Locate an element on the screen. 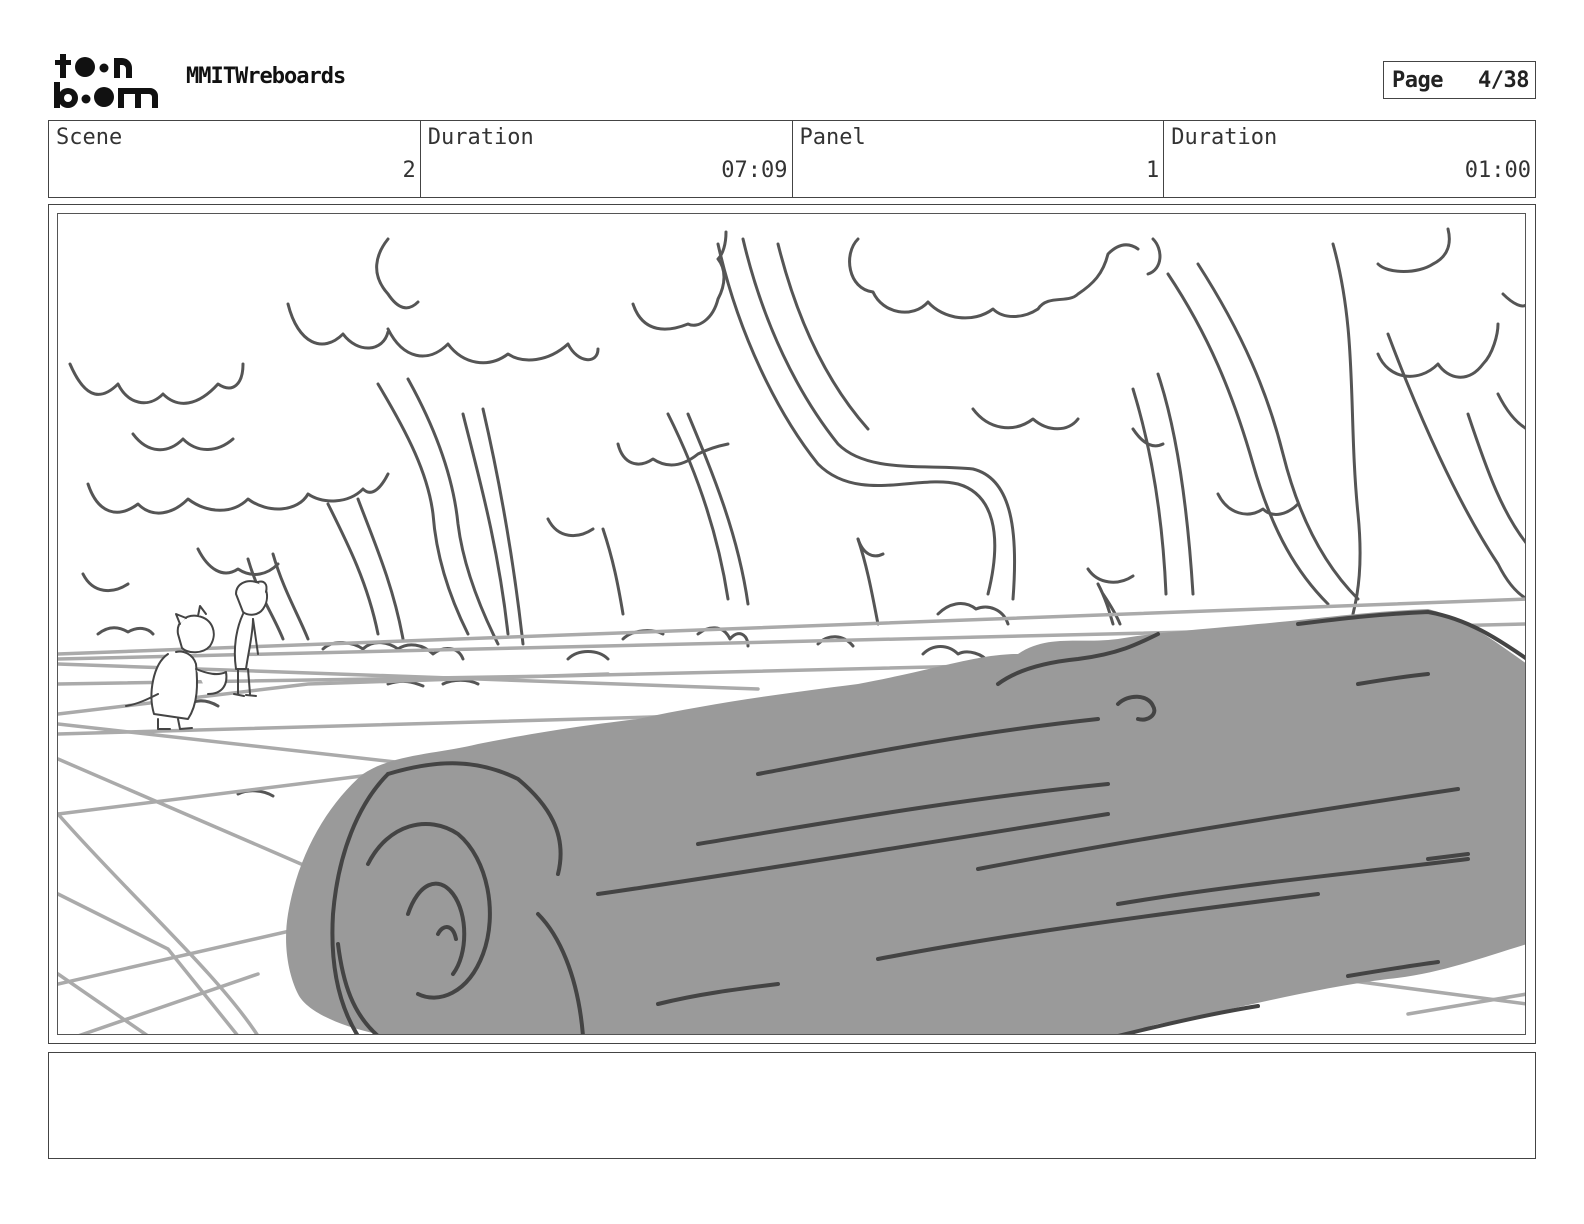 The image size is (1584, 1224). scene-duration-value: 07:09 is located at coordinates (754, 170).